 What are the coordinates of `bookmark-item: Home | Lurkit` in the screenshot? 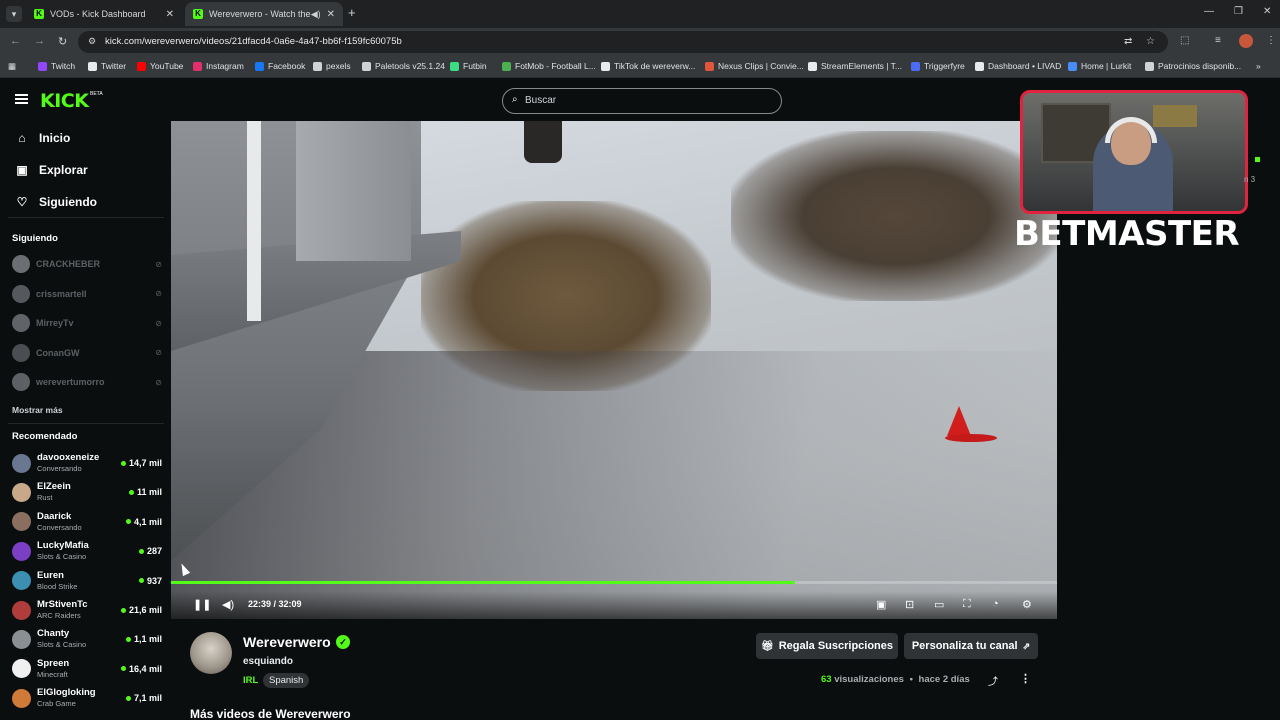 It's located at (1099, 66).